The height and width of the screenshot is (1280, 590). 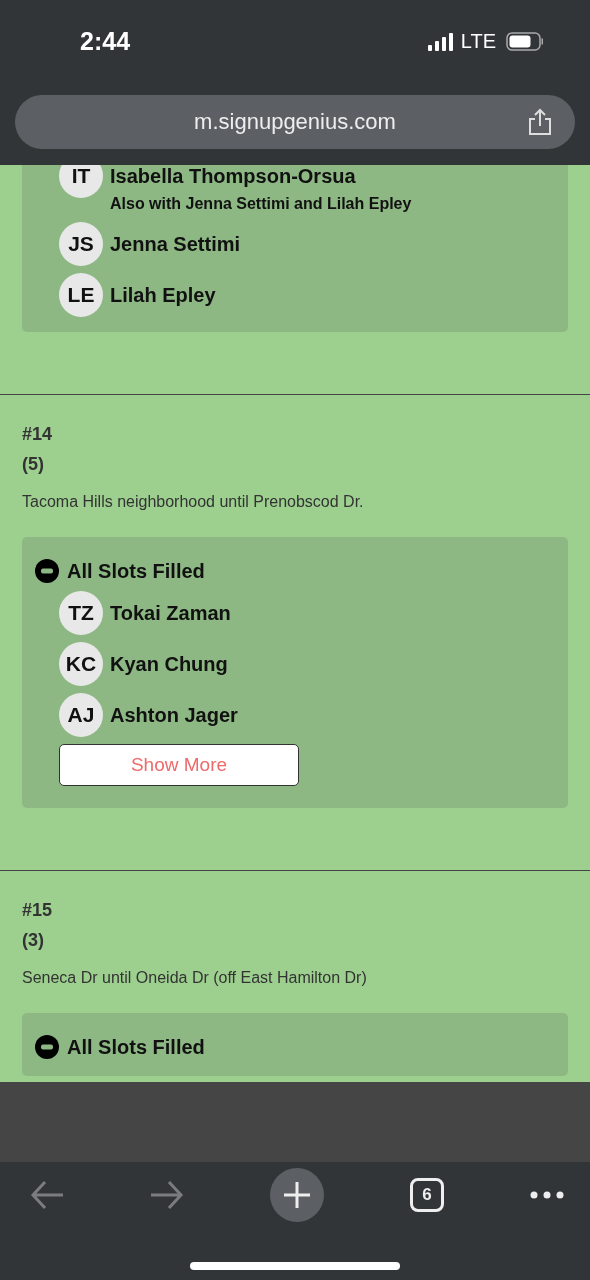 I want to click on new-tab-button, so click(x=297, y=1195).